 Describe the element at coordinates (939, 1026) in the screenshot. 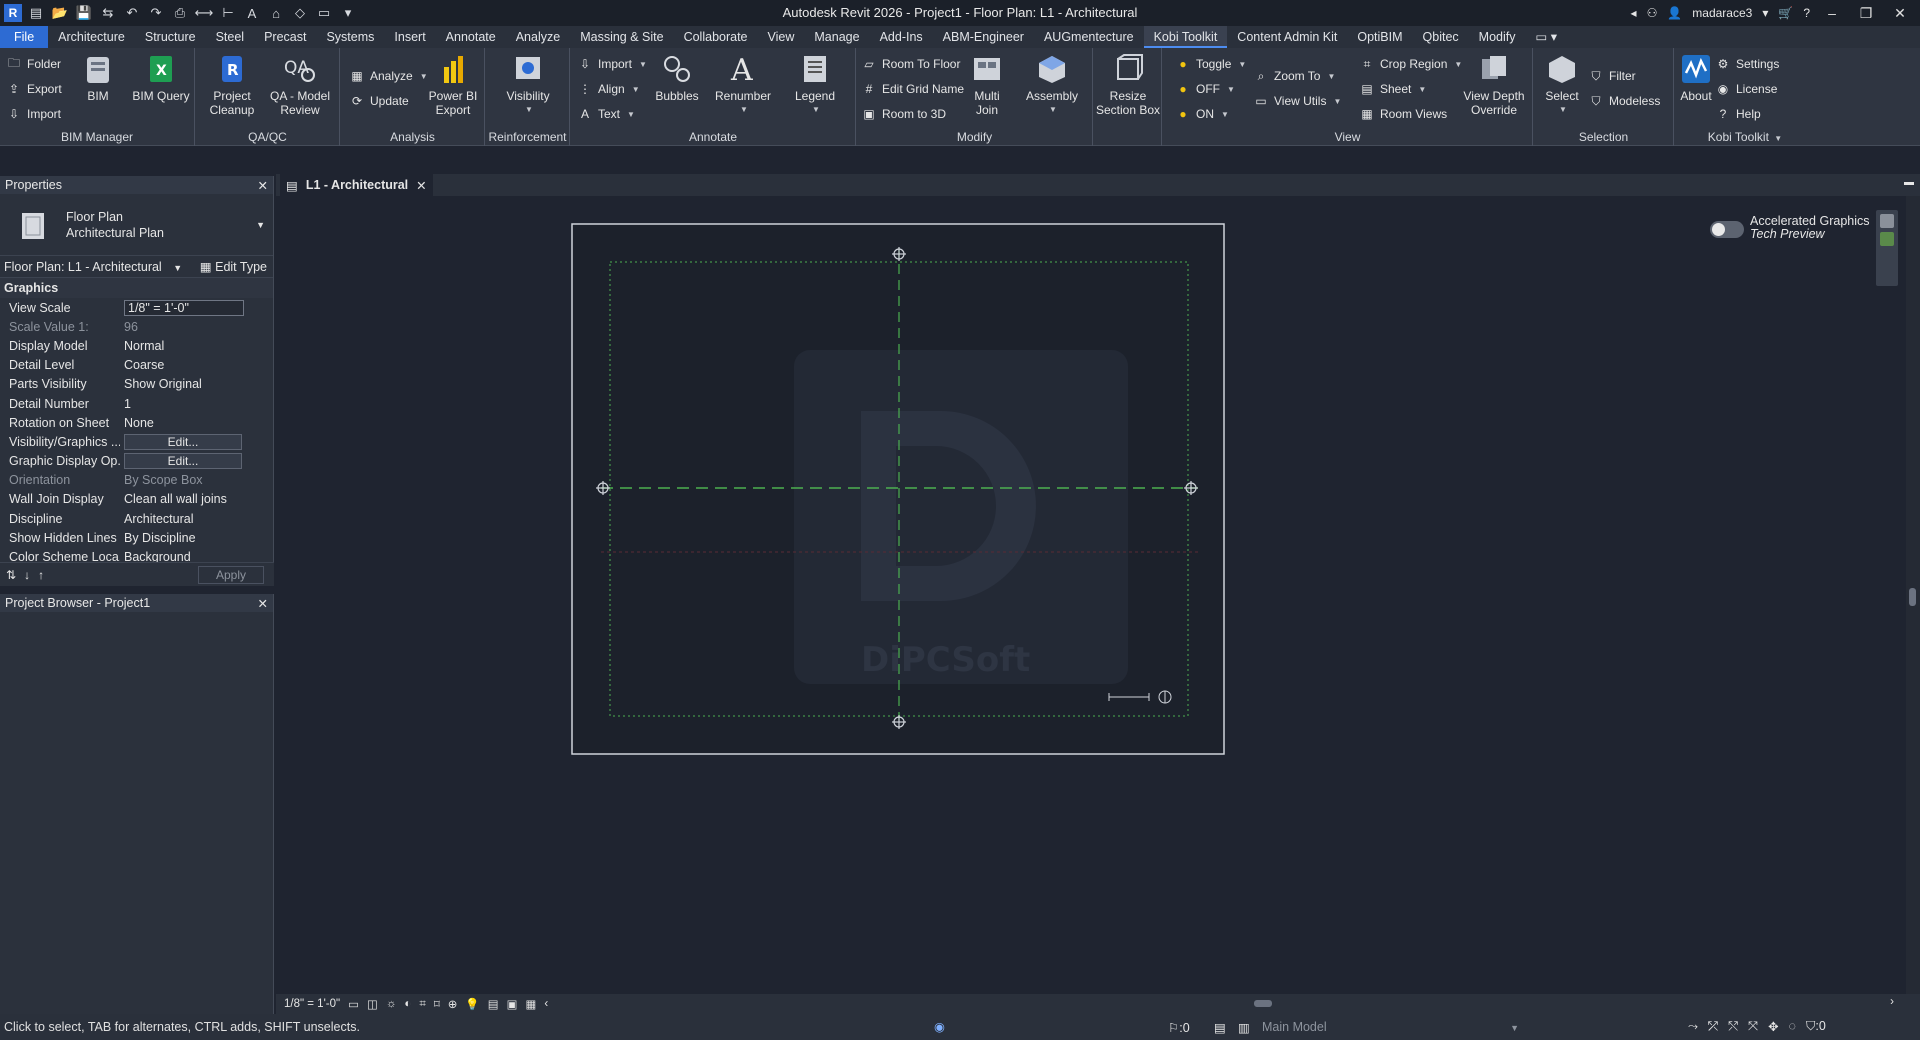

I see `worksharing-status-icon: ◉` at that location.